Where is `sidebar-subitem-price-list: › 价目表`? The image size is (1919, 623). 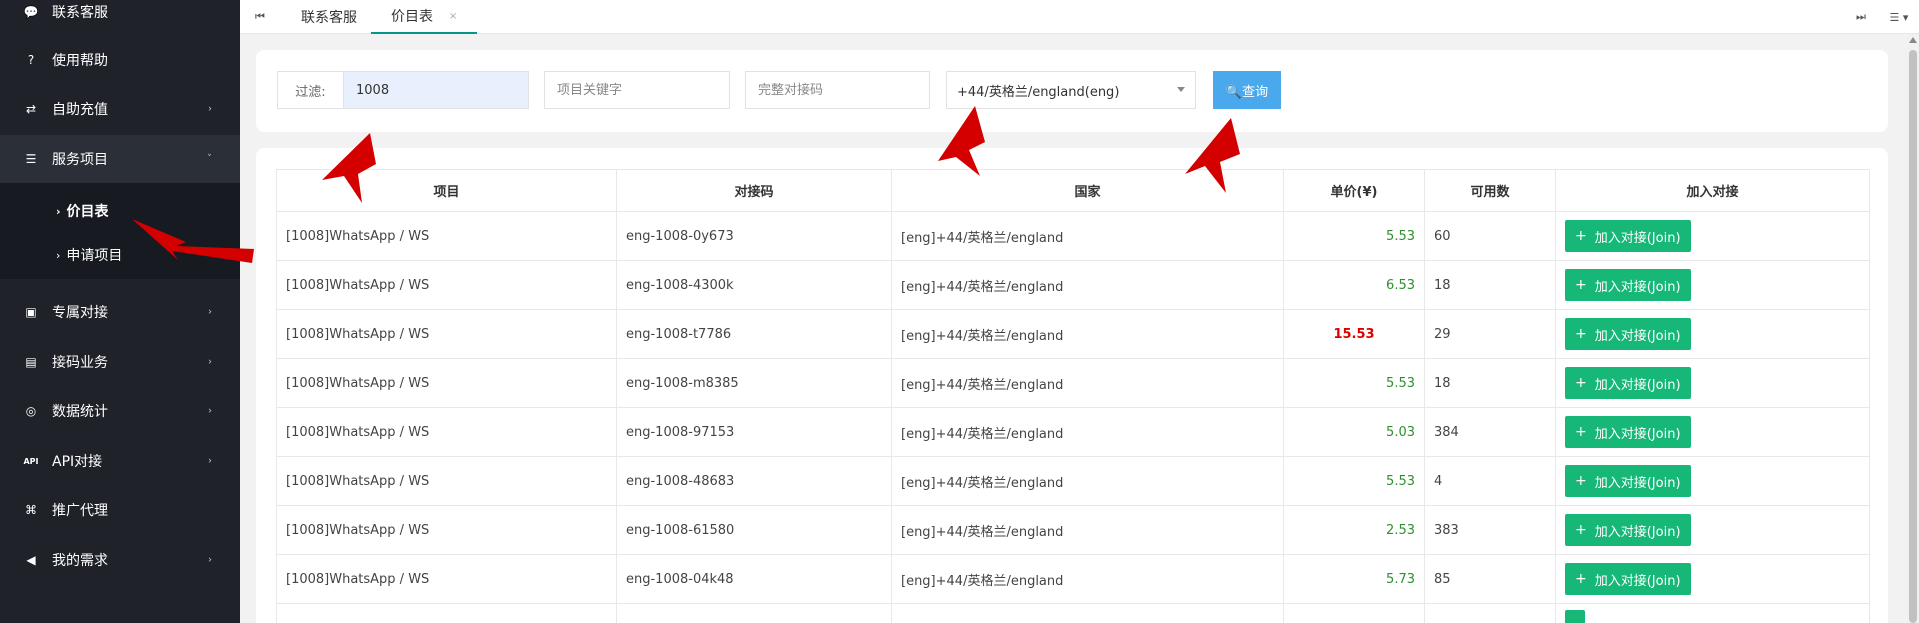 sidebar-subitem-price-list: › 价目表 is located at coordinates (120, 211).